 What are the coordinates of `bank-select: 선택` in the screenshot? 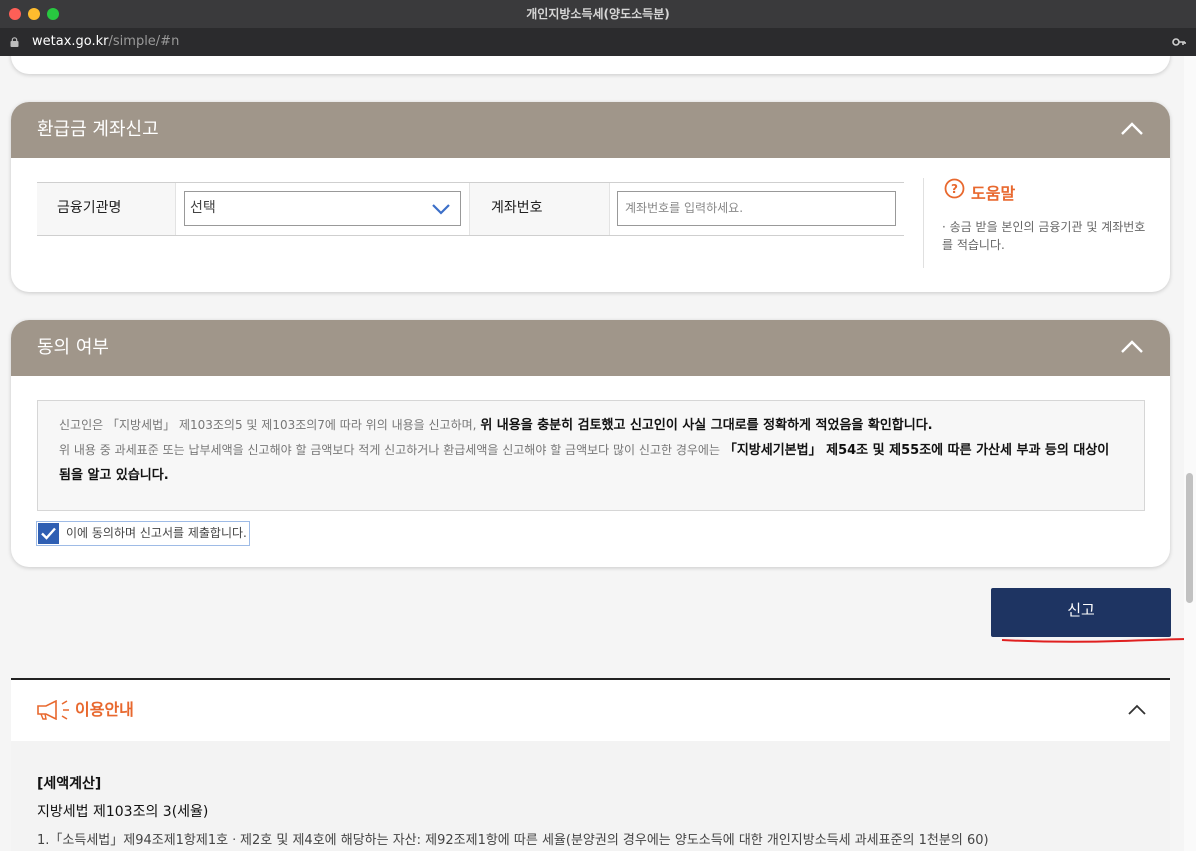 It's located at (322, 208).